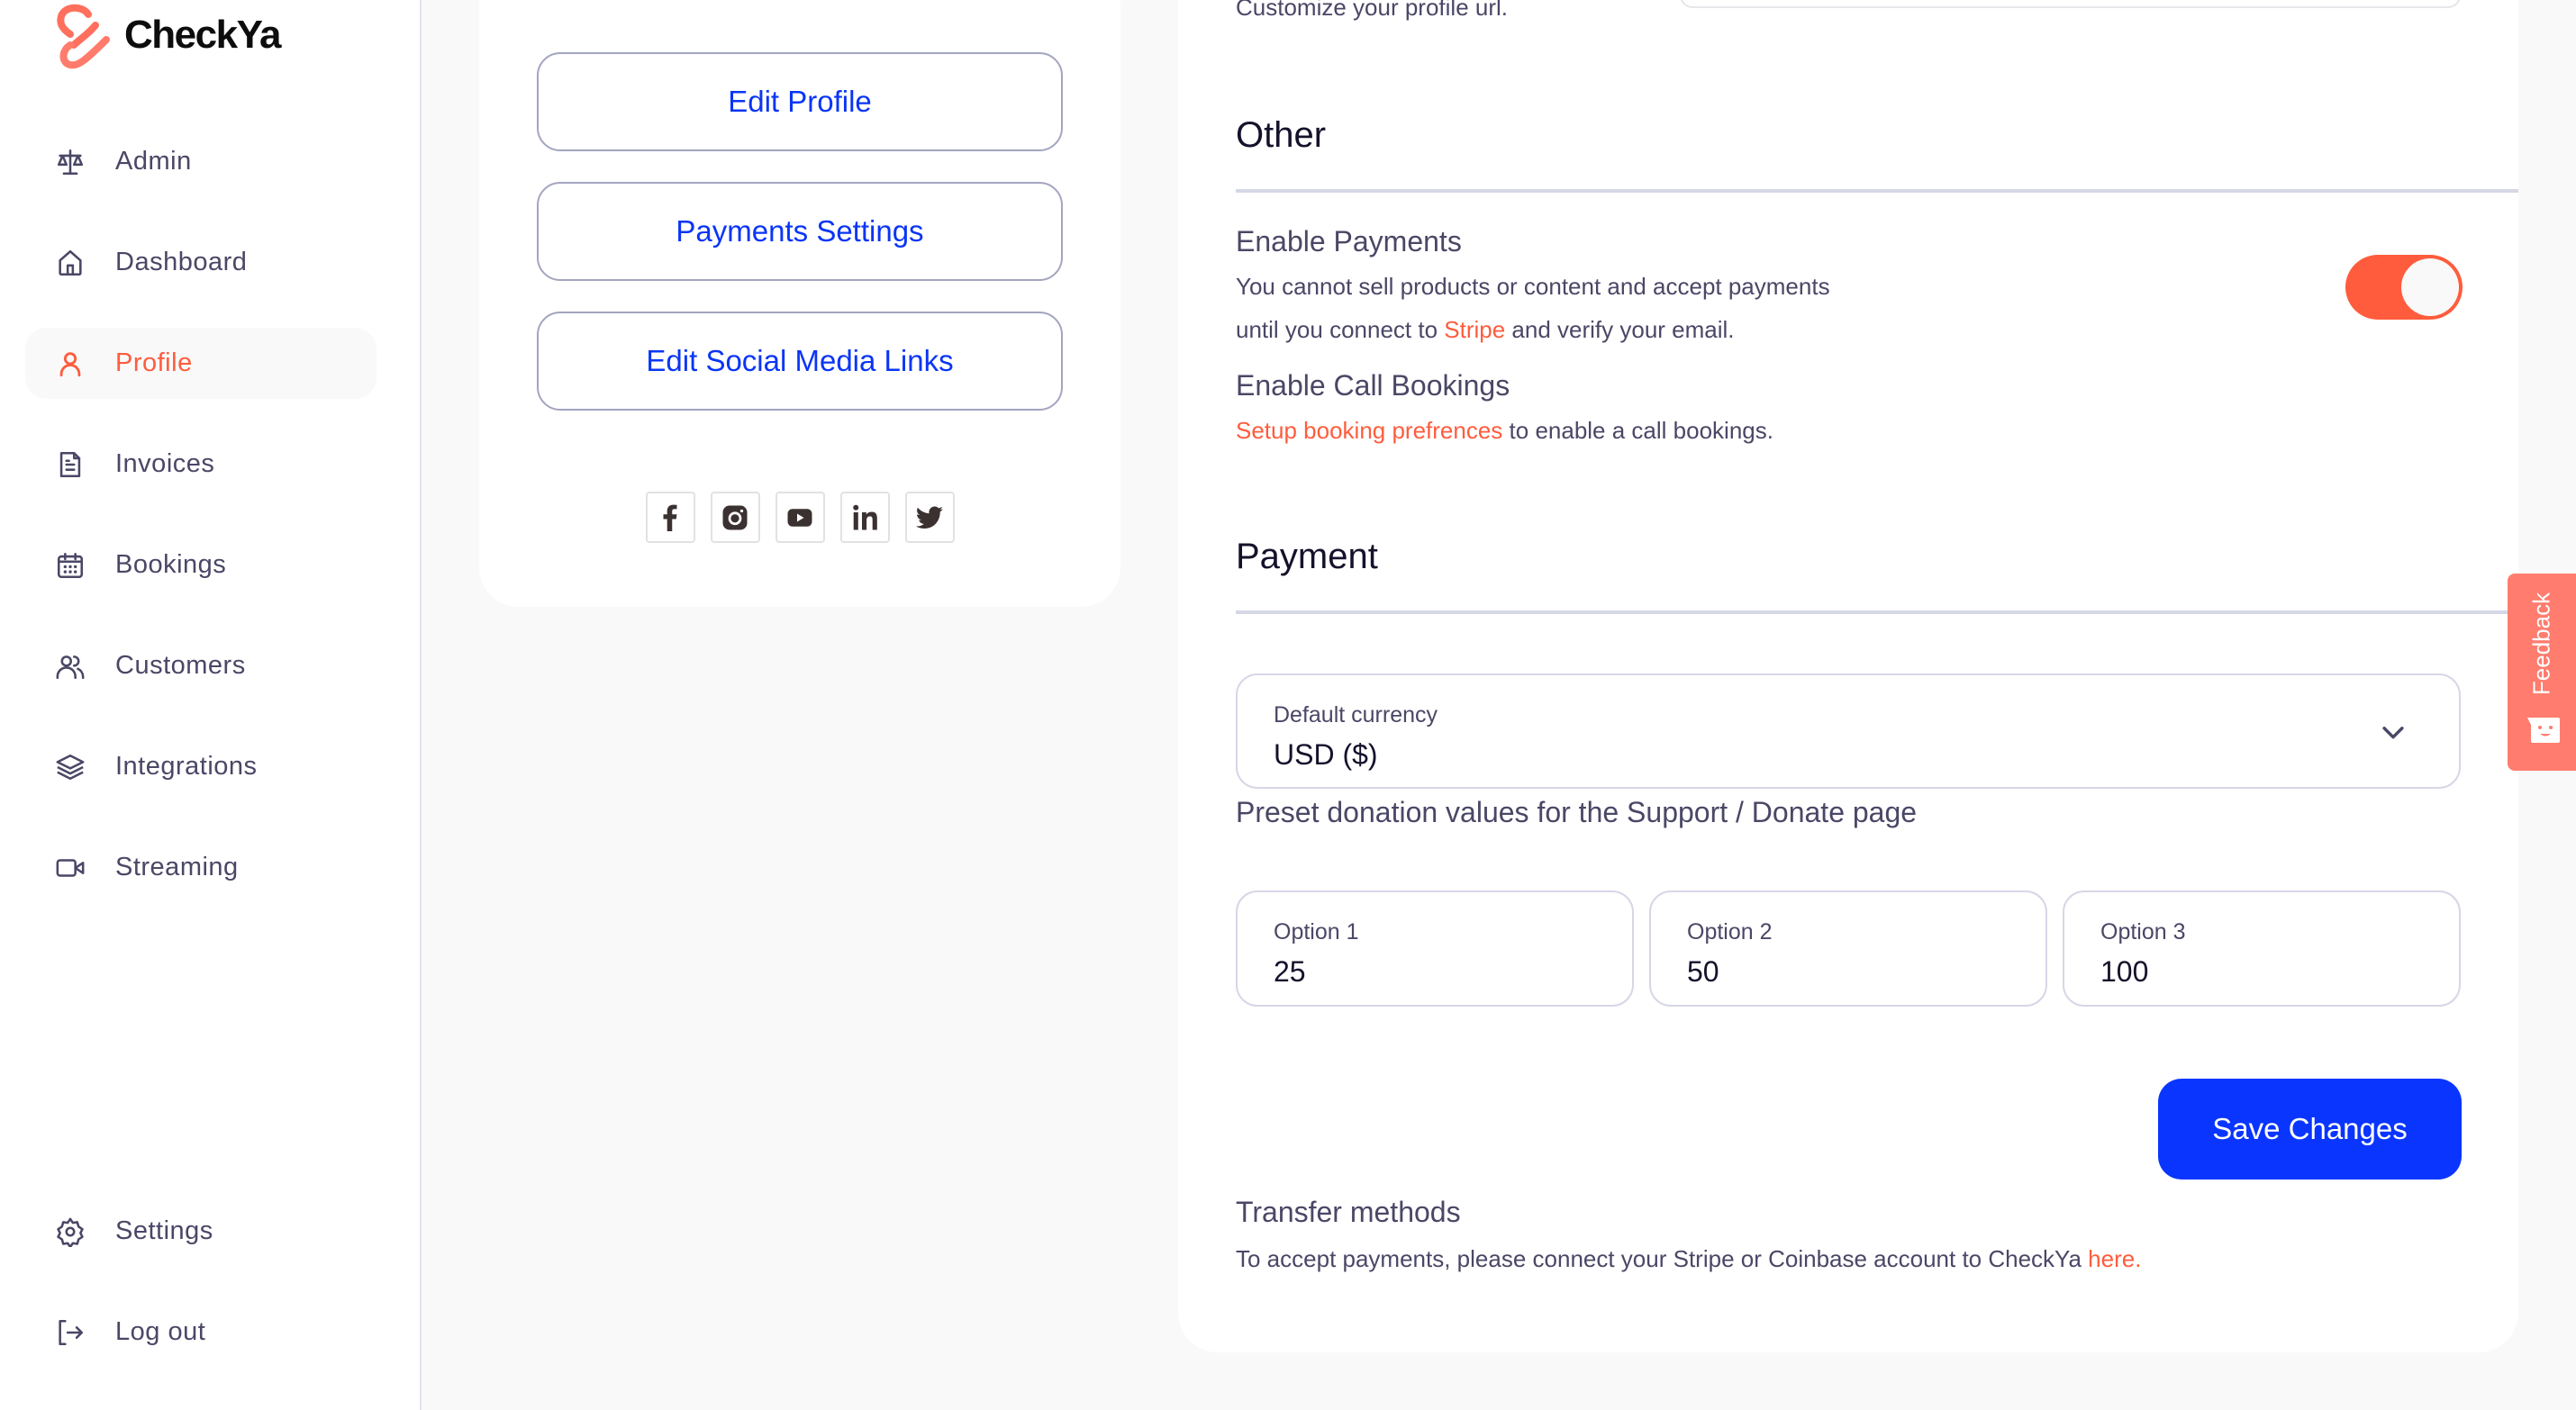 The height and width of the screenshot is (1410, 2576). What do you see at coordinates (1435, 948) in the screenshot?
I see `donation-option-1-input: Option 1 25` at bounding box center [1435, 948].